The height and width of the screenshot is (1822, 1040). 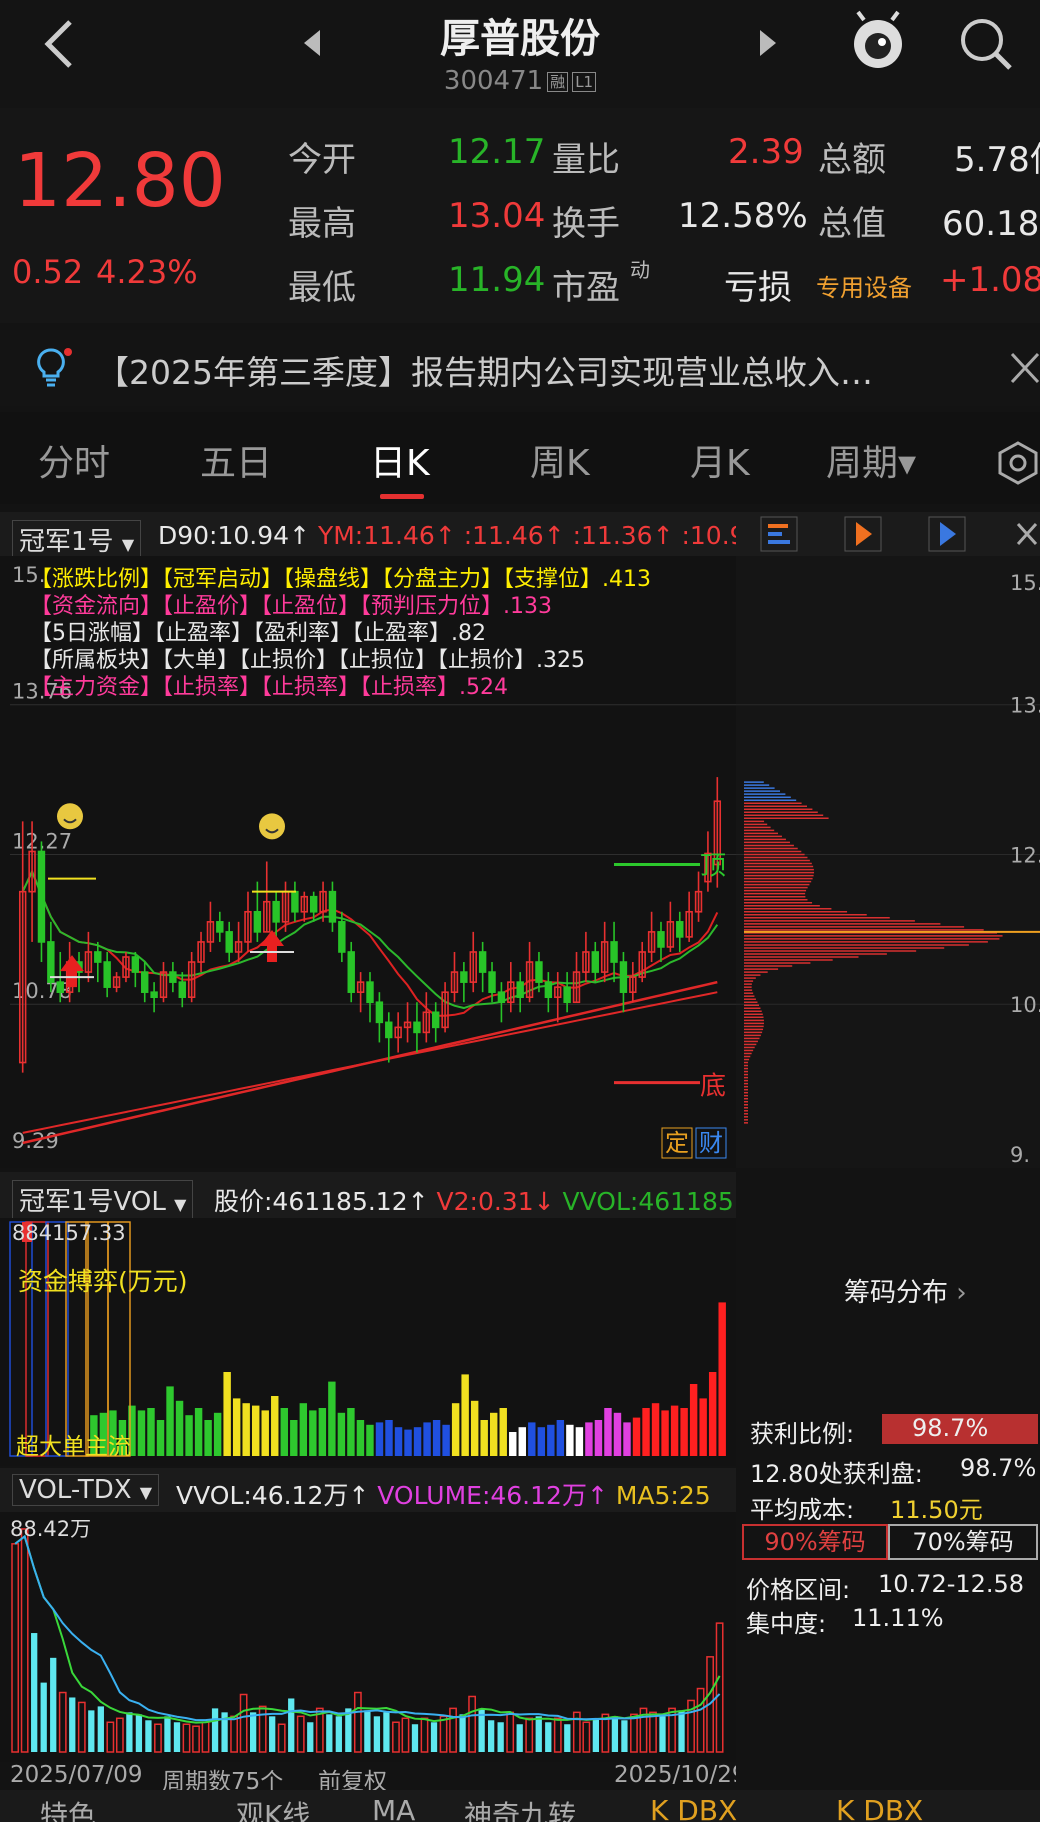 What do you see at coordinates (236, 460) in the screenshot?
I see `tab-five-day: 五日` at bounding box center [236, 460].